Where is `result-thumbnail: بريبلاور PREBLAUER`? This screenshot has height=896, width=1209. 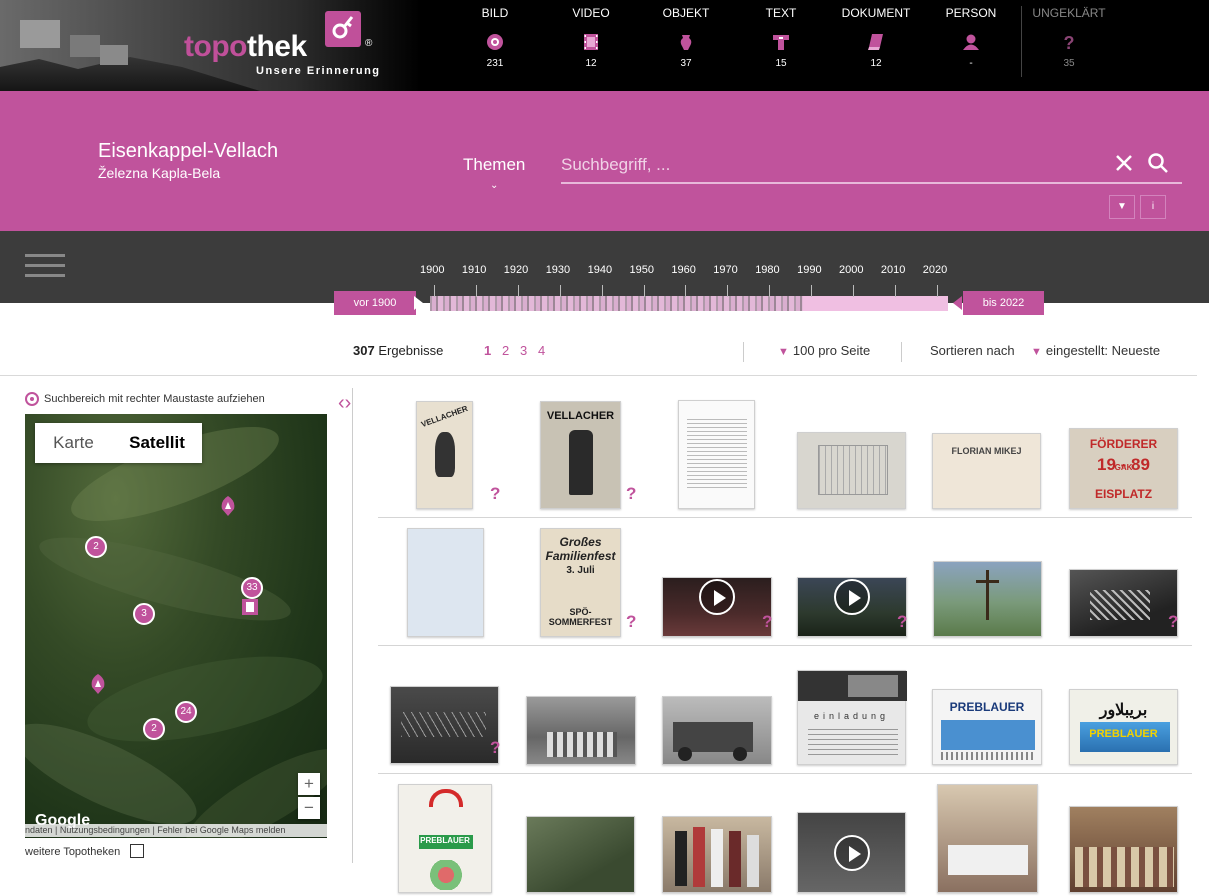 result-thumbnail: بريبلاور PREBLAUER is located at coordinates (1123, 727).